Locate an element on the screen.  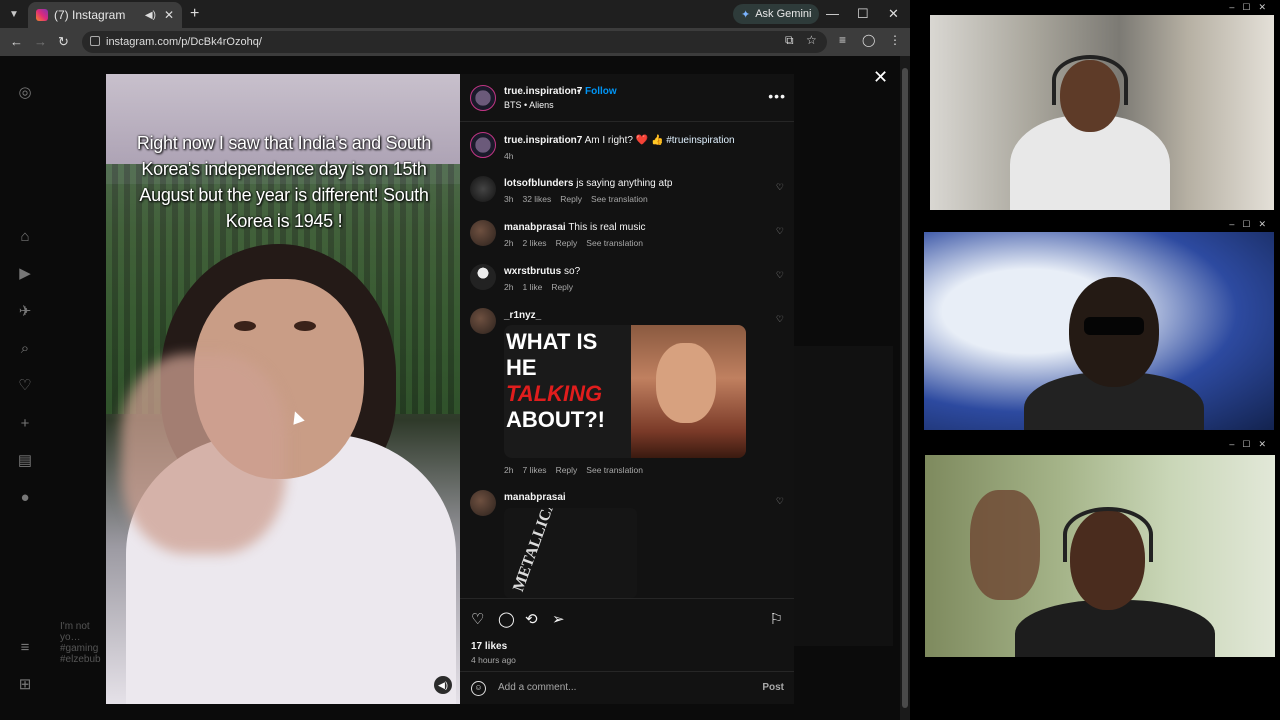
ask-gemini-button: ✦ Ask Gemini is located at coordinates (776, 14).